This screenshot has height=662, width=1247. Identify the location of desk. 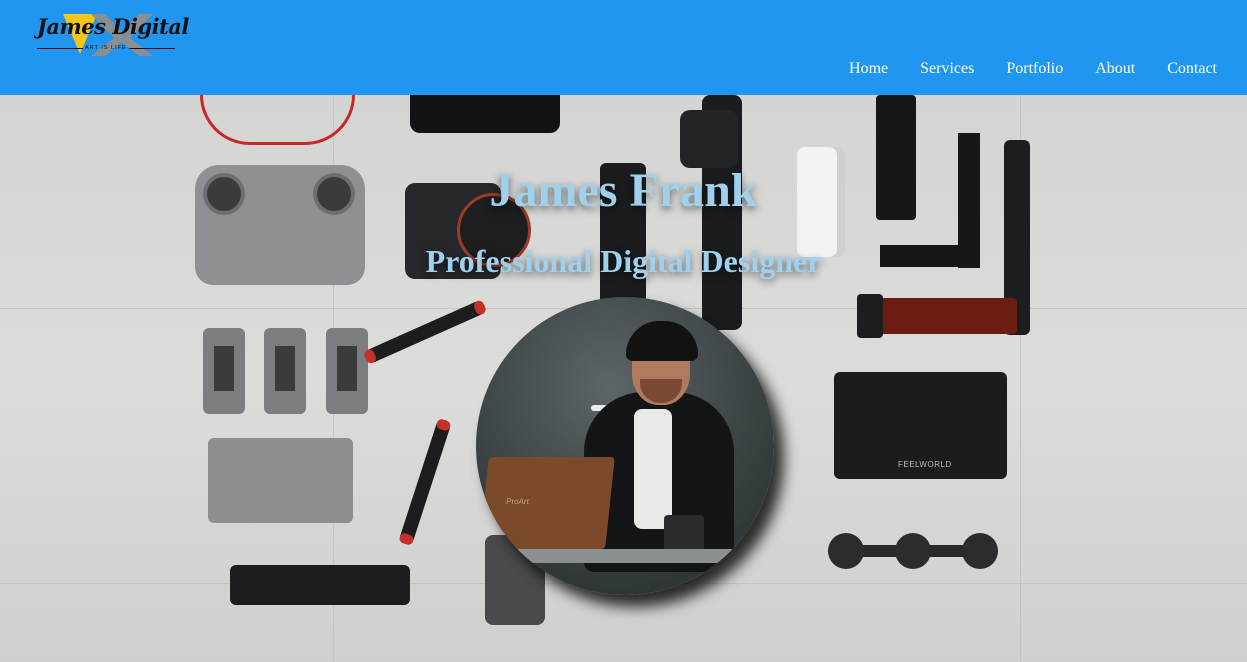
(636, 556).